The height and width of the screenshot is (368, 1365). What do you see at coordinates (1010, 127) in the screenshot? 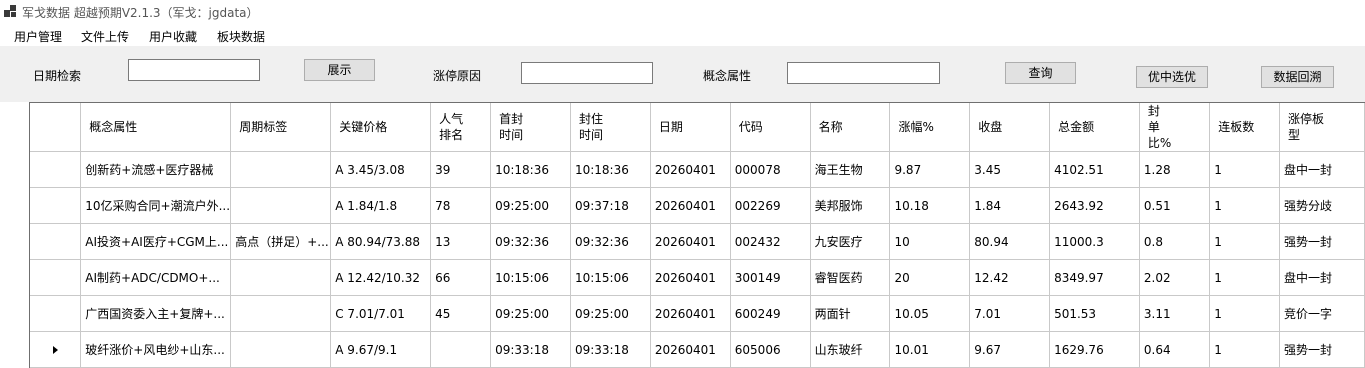
I see `column-header-close: 收盘` at bounding box center [1010, 127].